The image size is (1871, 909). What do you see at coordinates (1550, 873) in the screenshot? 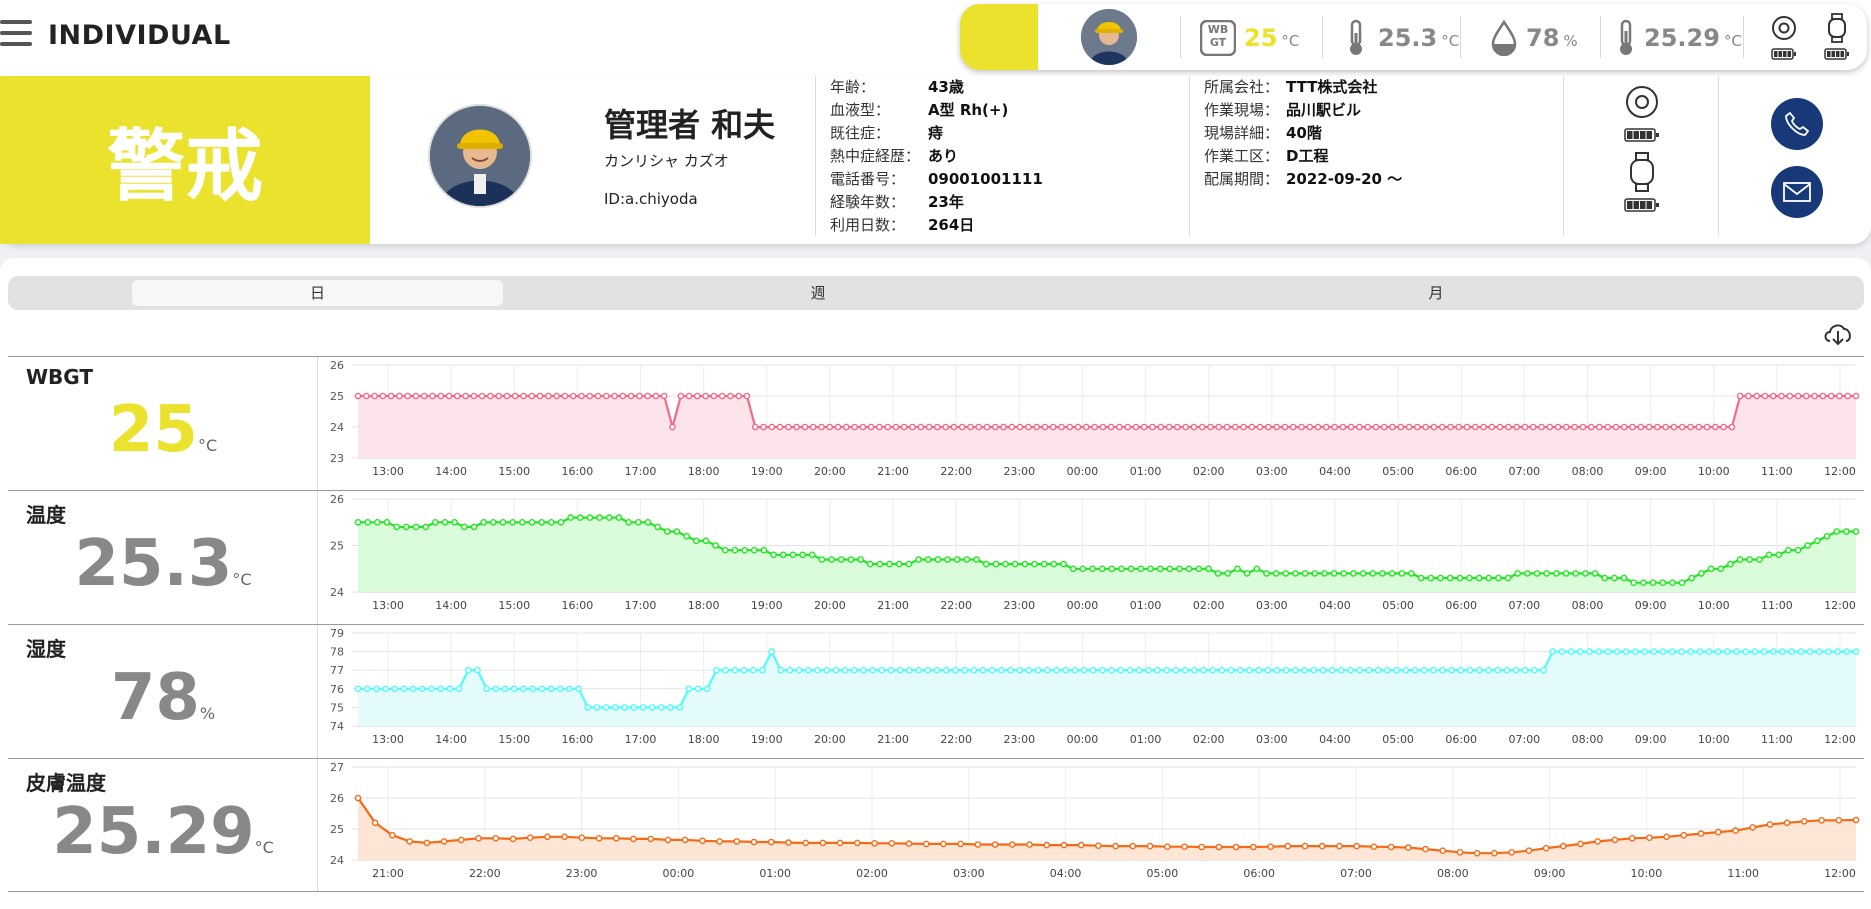
I see `x-tick-label: 09:00` at bounding box center [1550, 873].